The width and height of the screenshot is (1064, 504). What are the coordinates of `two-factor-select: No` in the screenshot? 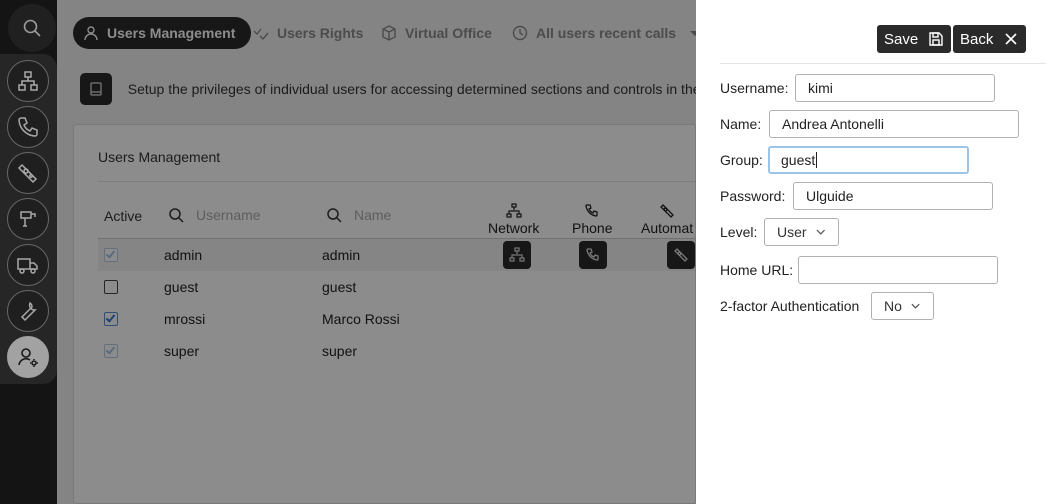 It's located at (902, 306).